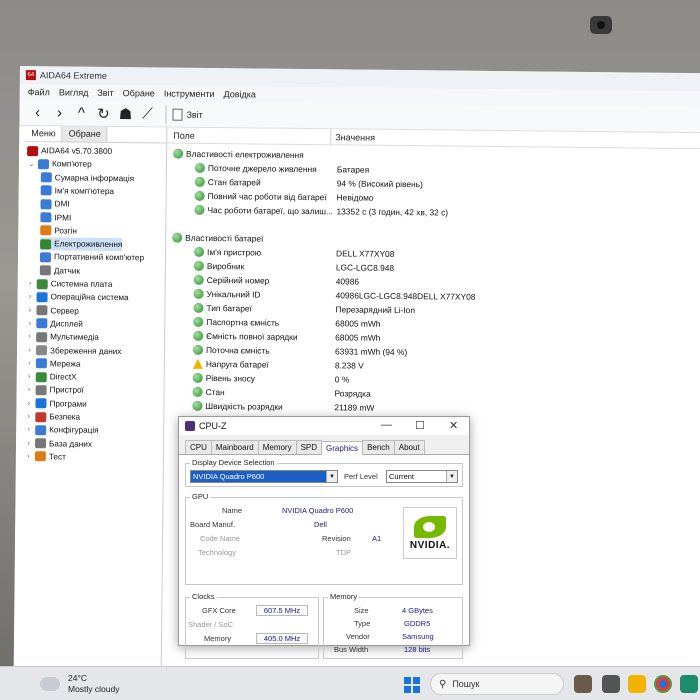 This screenshot has height=700, width=700. Describe the element at coordinates (31, 164) in the screenshot. I see `tree-expander-icon: ⌄` at that location.